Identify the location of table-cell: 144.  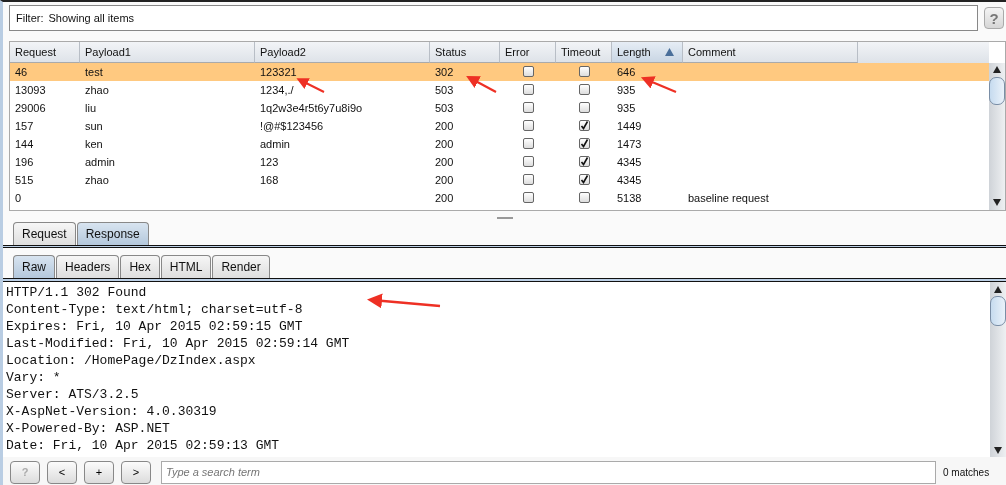
(24, 143).